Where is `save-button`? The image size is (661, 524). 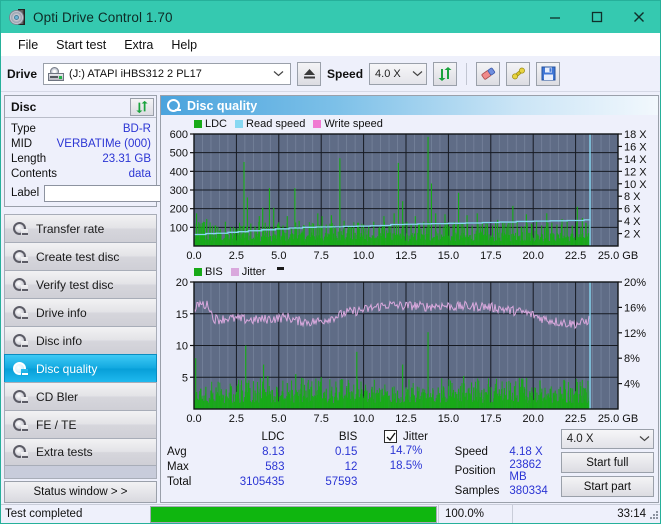
save-button is located at coordinates (548, 73).